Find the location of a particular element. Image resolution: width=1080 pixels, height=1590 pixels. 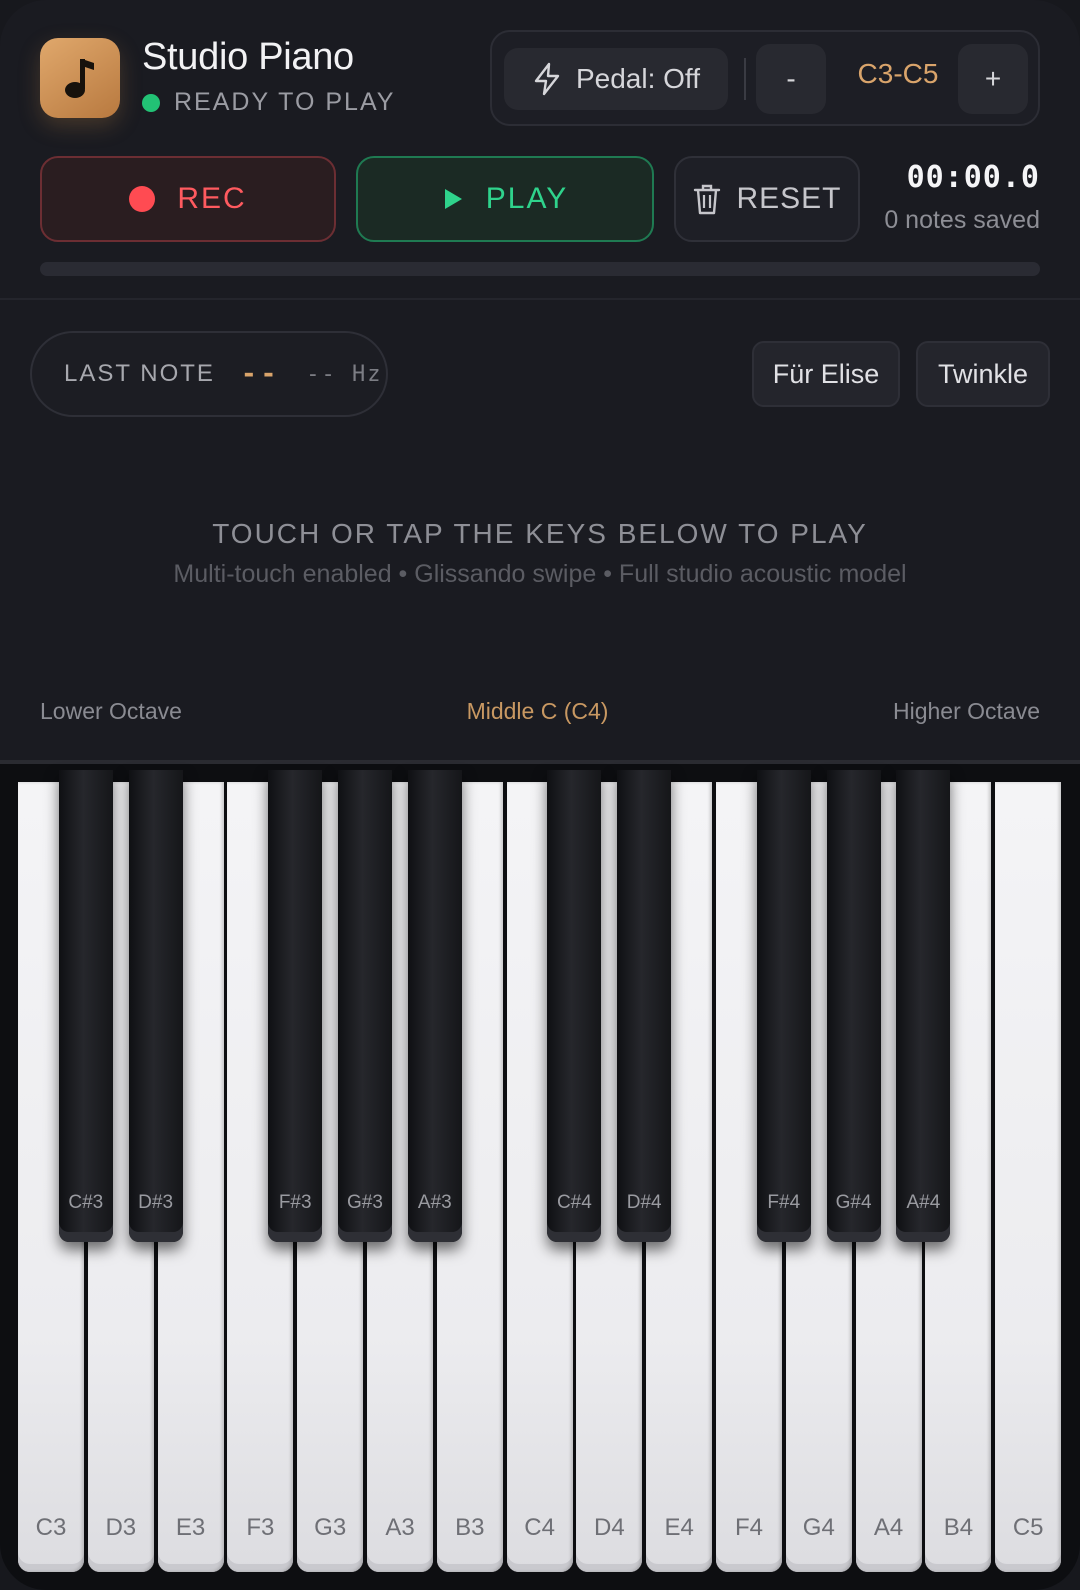

key-label: D#4 is located at coordinates (644, 1202).